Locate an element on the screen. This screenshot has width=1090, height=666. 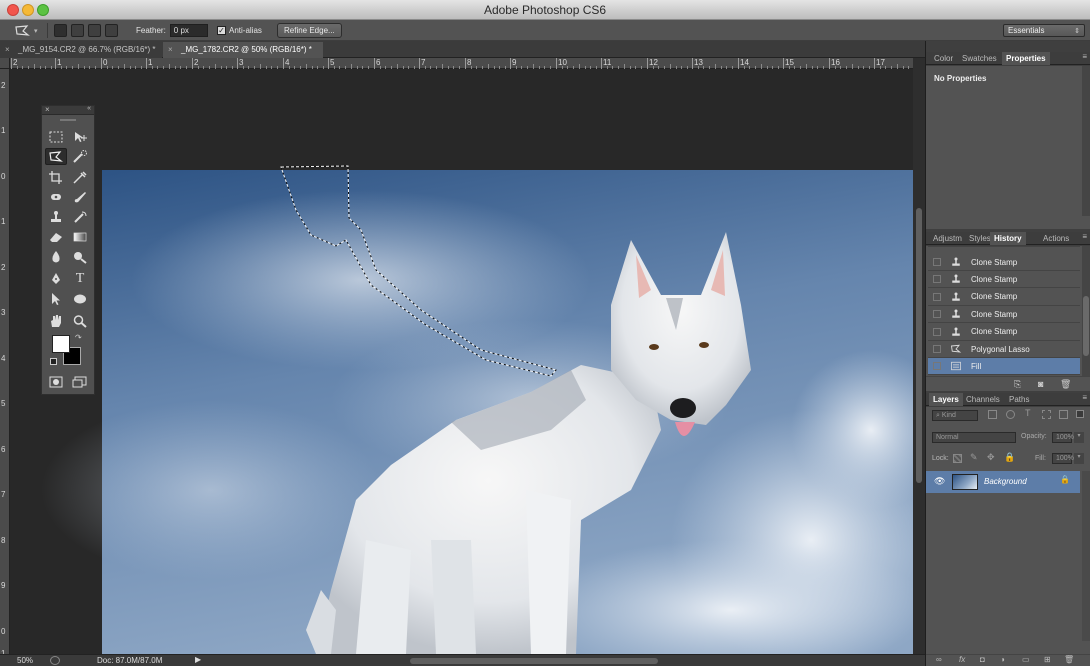
swap-colors-icon: ↷ is located at coordinates (78, 337).